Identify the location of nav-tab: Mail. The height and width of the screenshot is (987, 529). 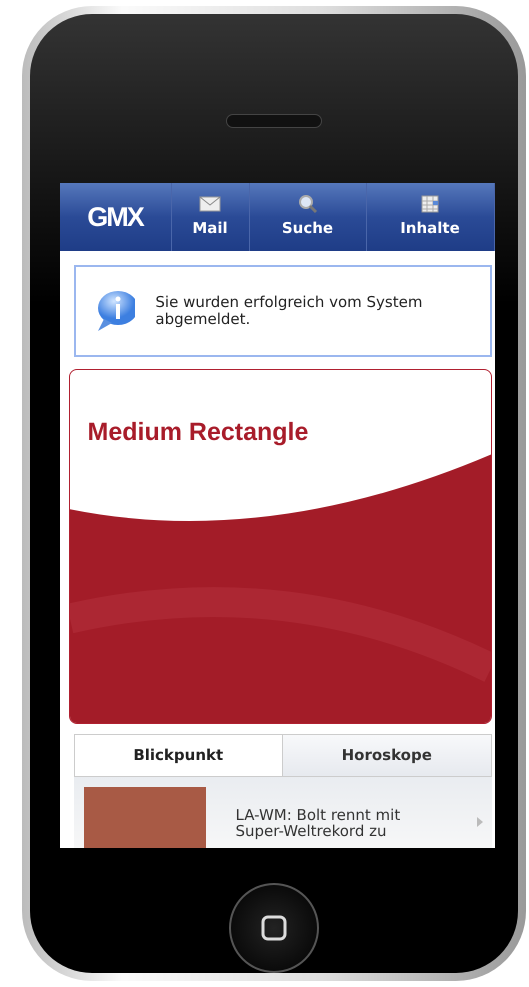
(211, 216).